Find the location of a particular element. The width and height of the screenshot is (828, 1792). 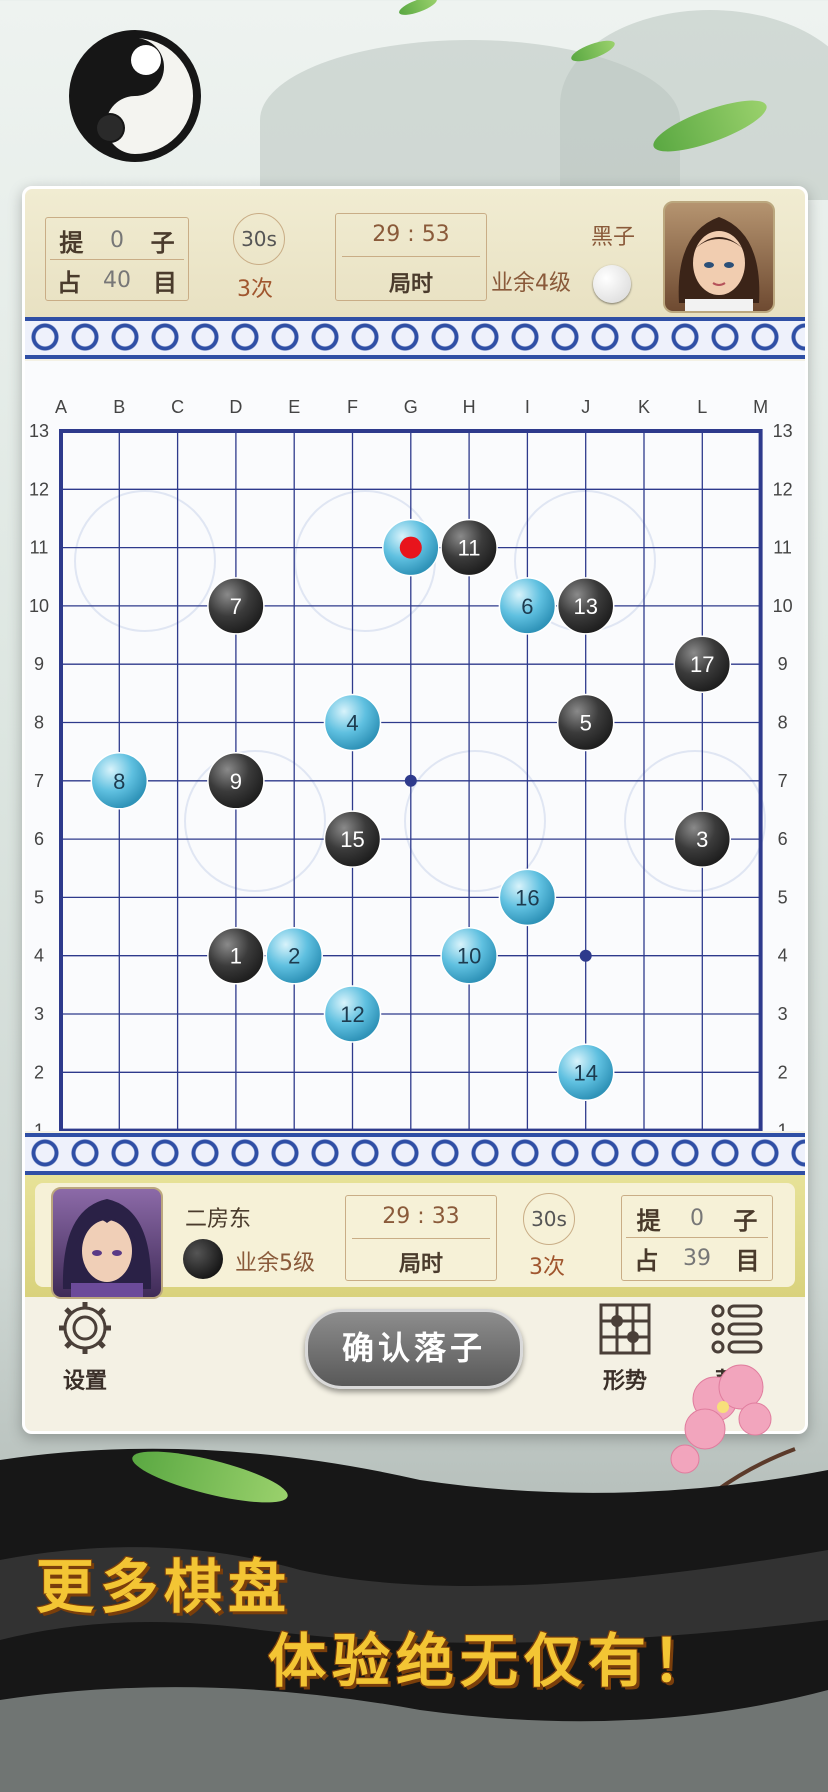

background-mountain is located at coordinates (694, 105).